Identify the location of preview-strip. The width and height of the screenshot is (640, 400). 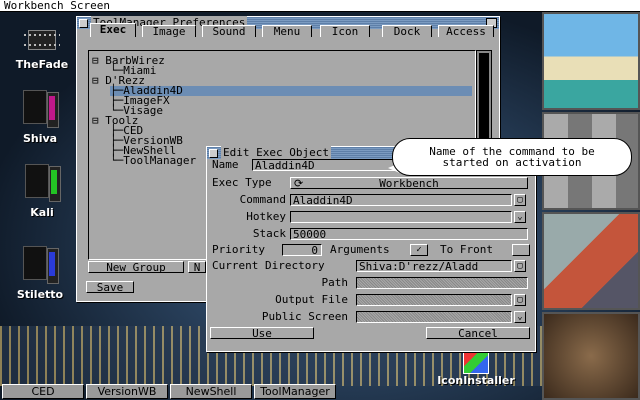
(591, 206).